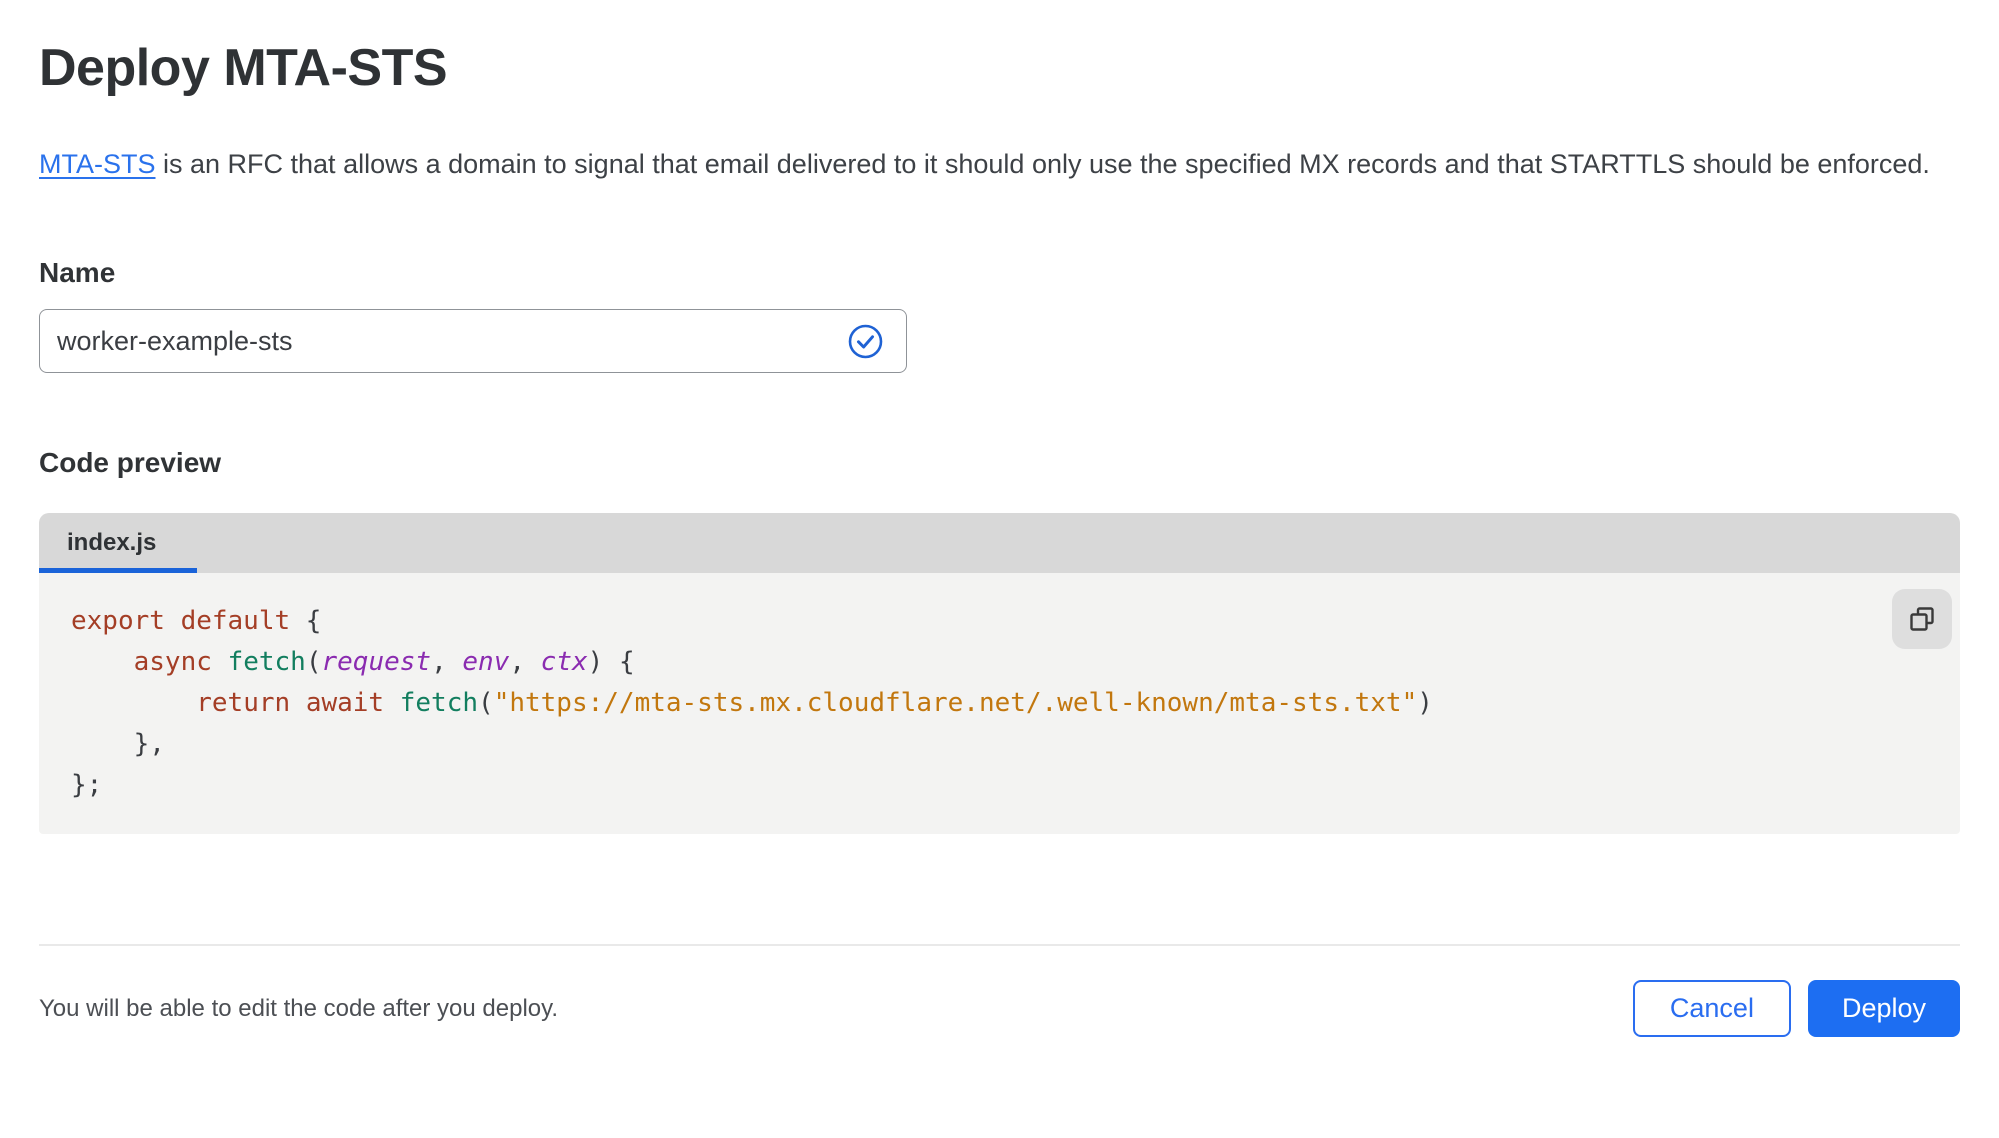 The width and height of the screenshot is (1999, 1138). What do you see at coordinates (1883, 1008) in the screenshot?
I see `deploy-button: Deploy` at bounding box center [1883, 1008].